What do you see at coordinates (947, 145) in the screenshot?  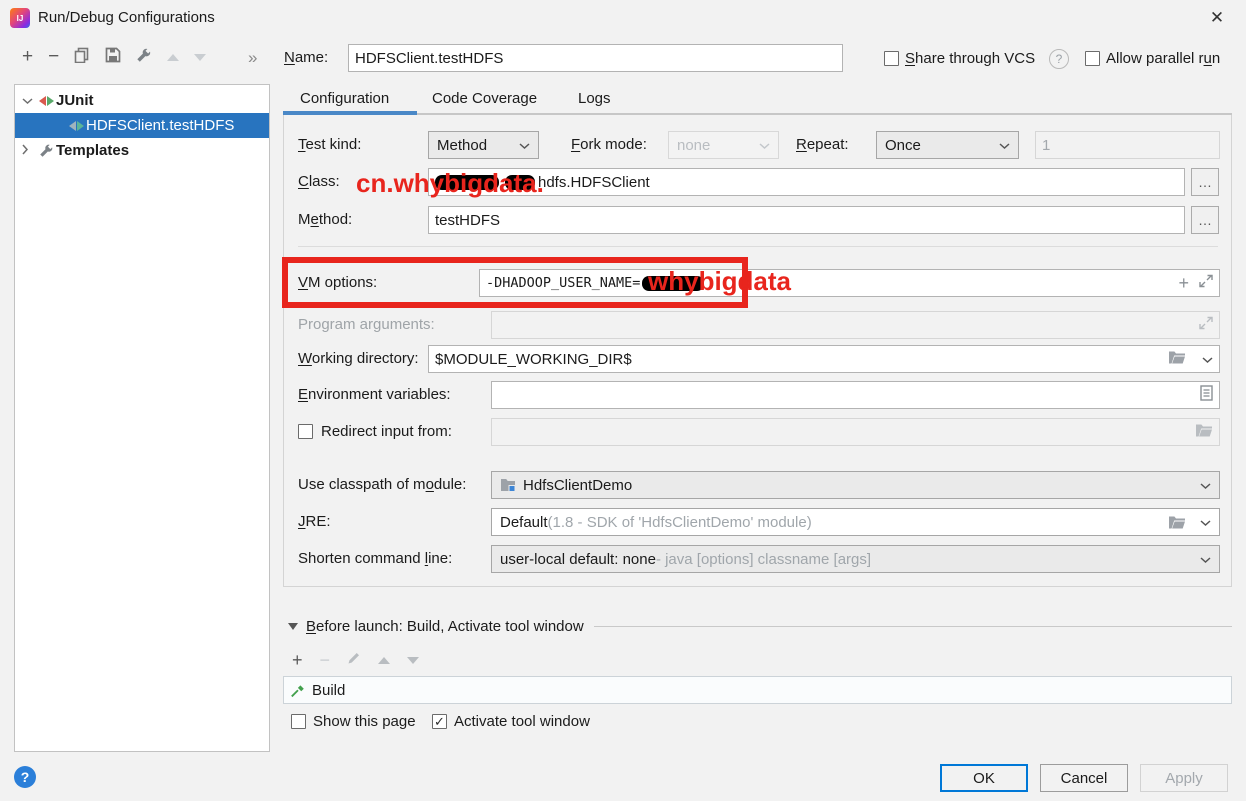 I see `repeat-select: Once` at bounding box center [947, 145].